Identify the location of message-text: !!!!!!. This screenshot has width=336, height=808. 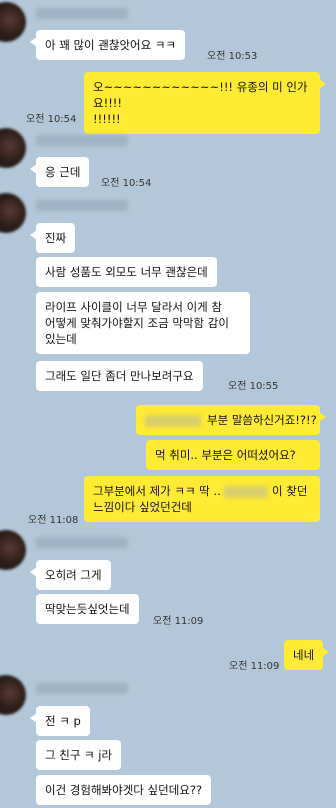
(107, 119).